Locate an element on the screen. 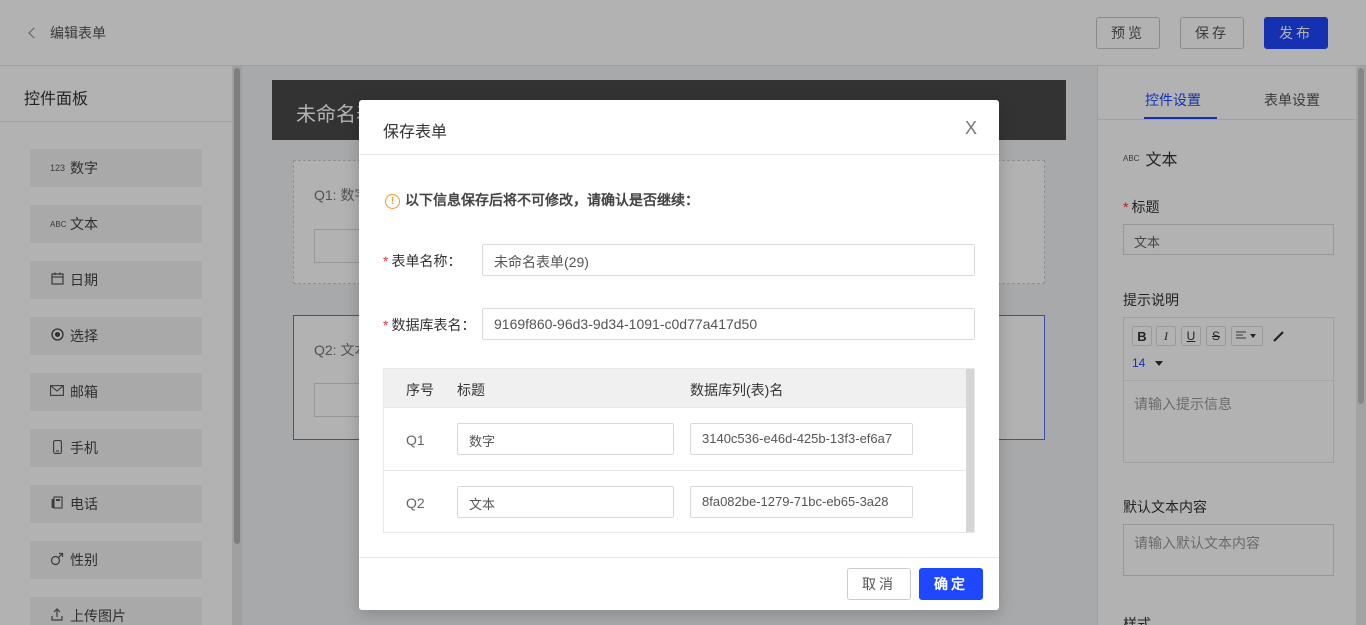  close-icon: X is located at coordinates (971, 128).